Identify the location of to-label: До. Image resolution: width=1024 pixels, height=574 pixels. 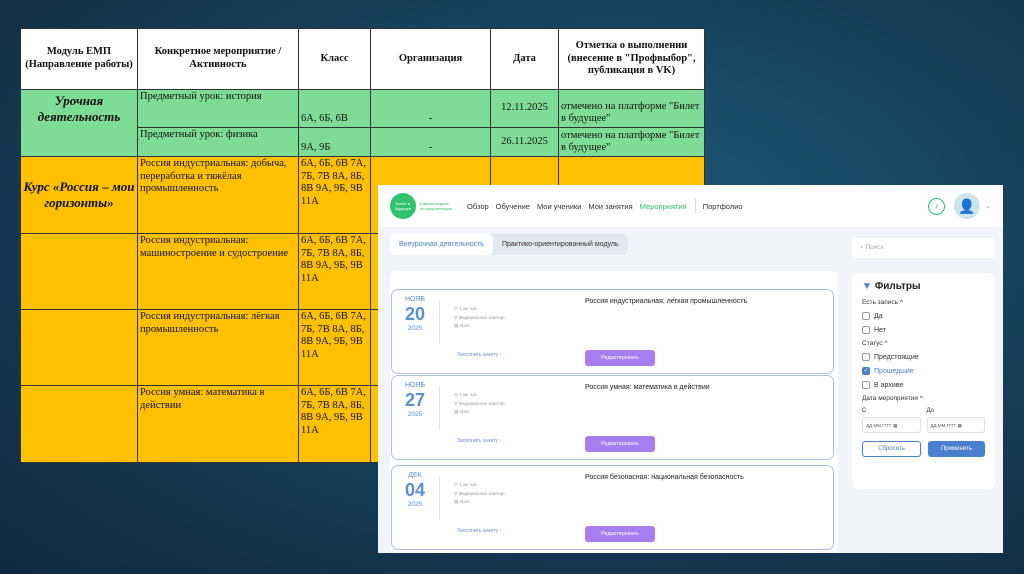
(930, 411).